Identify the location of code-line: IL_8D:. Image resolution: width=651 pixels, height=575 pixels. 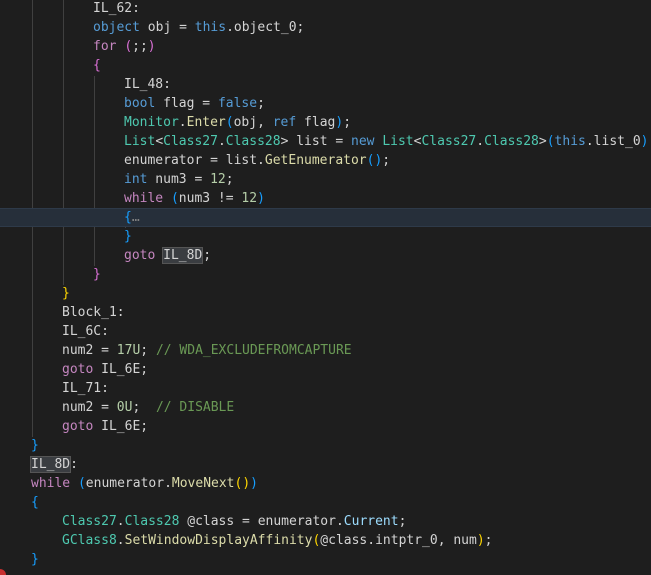
(325, 464).